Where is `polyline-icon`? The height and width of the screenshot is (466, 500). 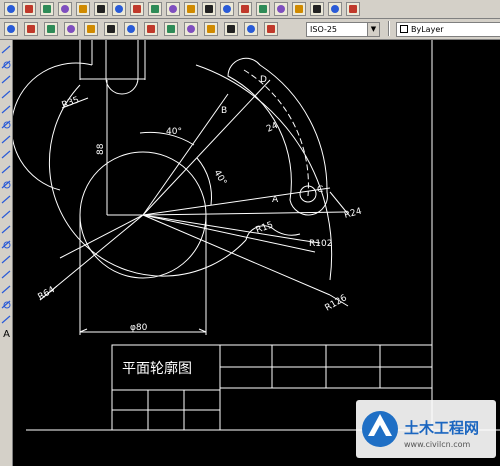 polyline-icon is located at coordinates (6, 79).